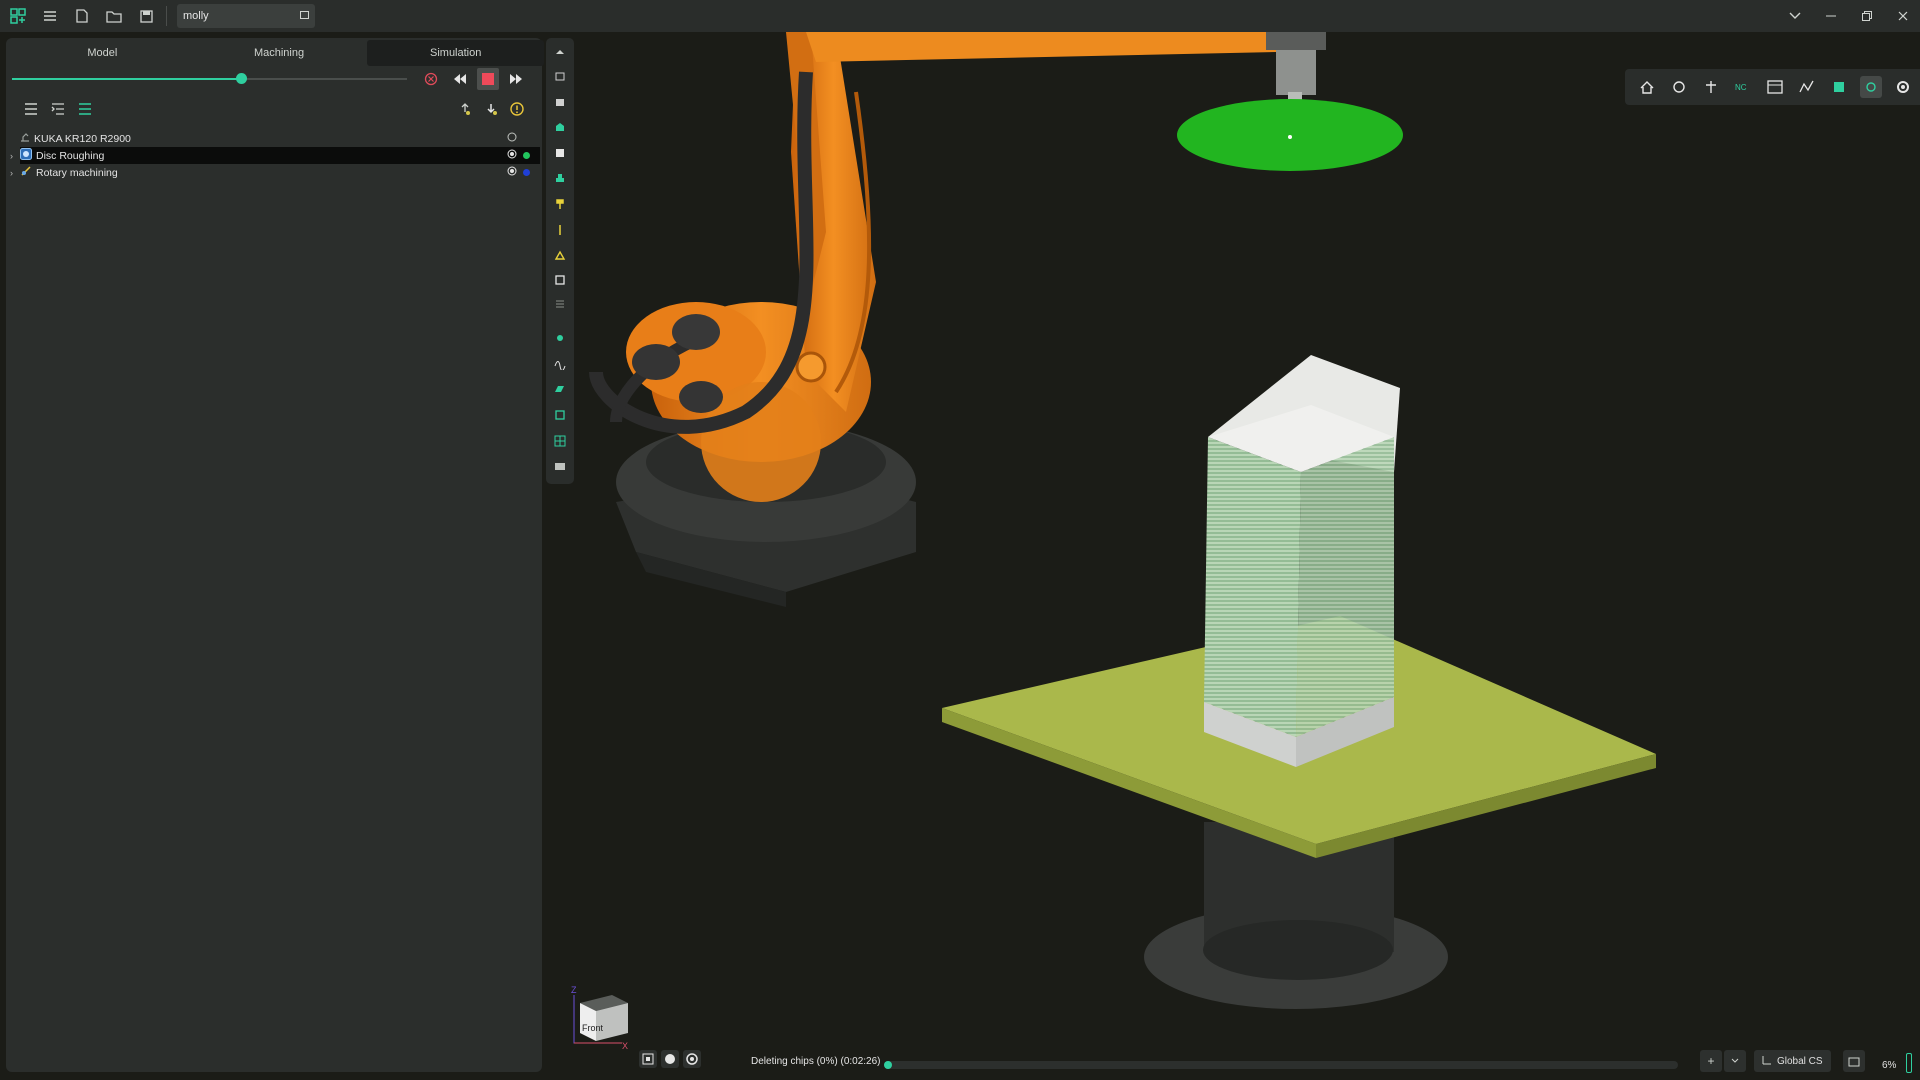 The image size is (1920, 1080). I want to click on graph-icon, so click(1807, 87).